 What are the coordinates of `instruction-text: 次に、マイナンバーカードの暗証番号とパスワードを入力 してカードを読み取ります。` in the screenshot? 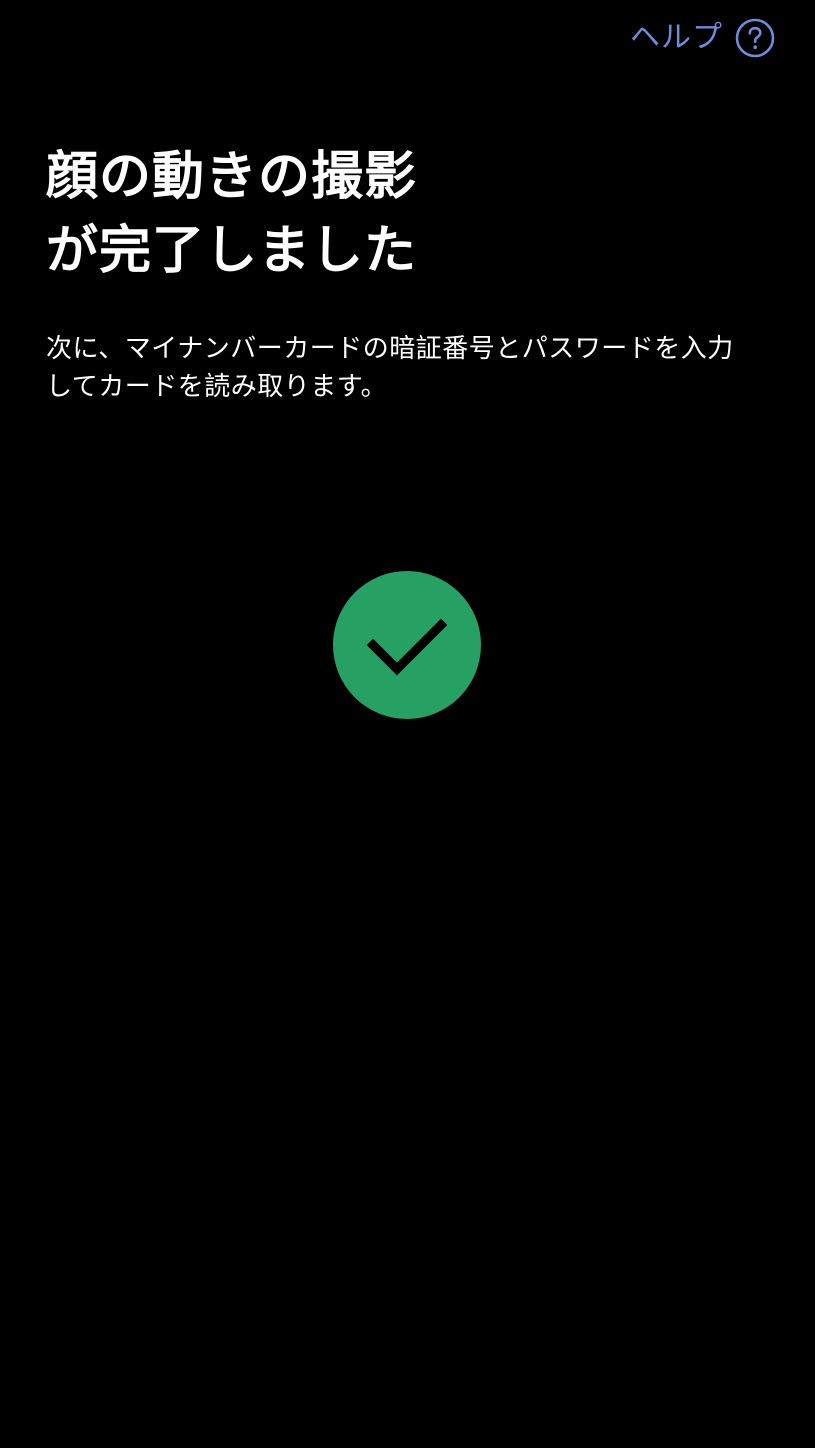 It's located at (416, 368).